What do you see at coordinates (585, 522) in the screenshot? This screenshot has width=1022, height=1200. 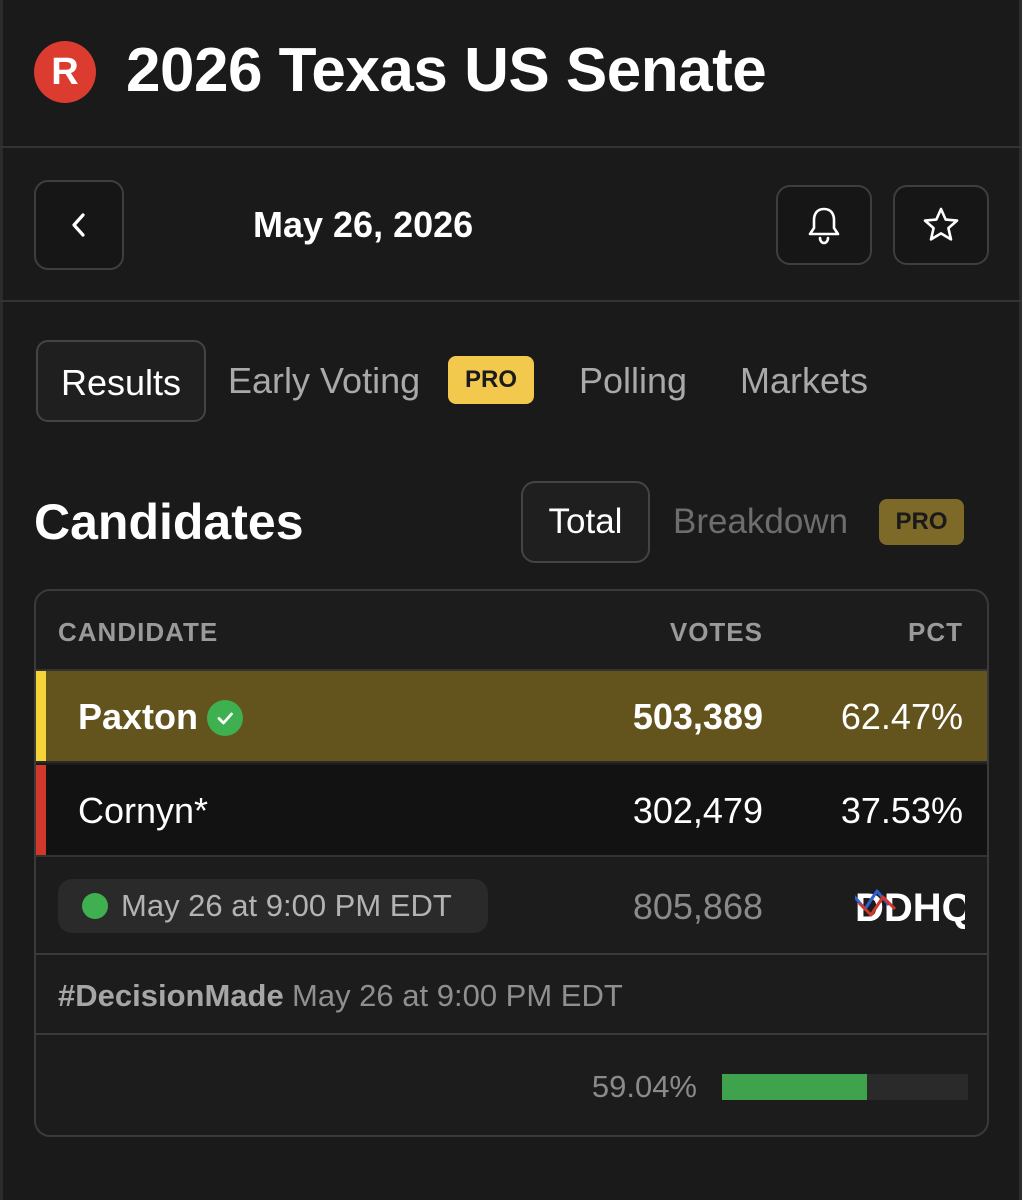 I see `toggle-total: Total` at bounding box center [585, 522].